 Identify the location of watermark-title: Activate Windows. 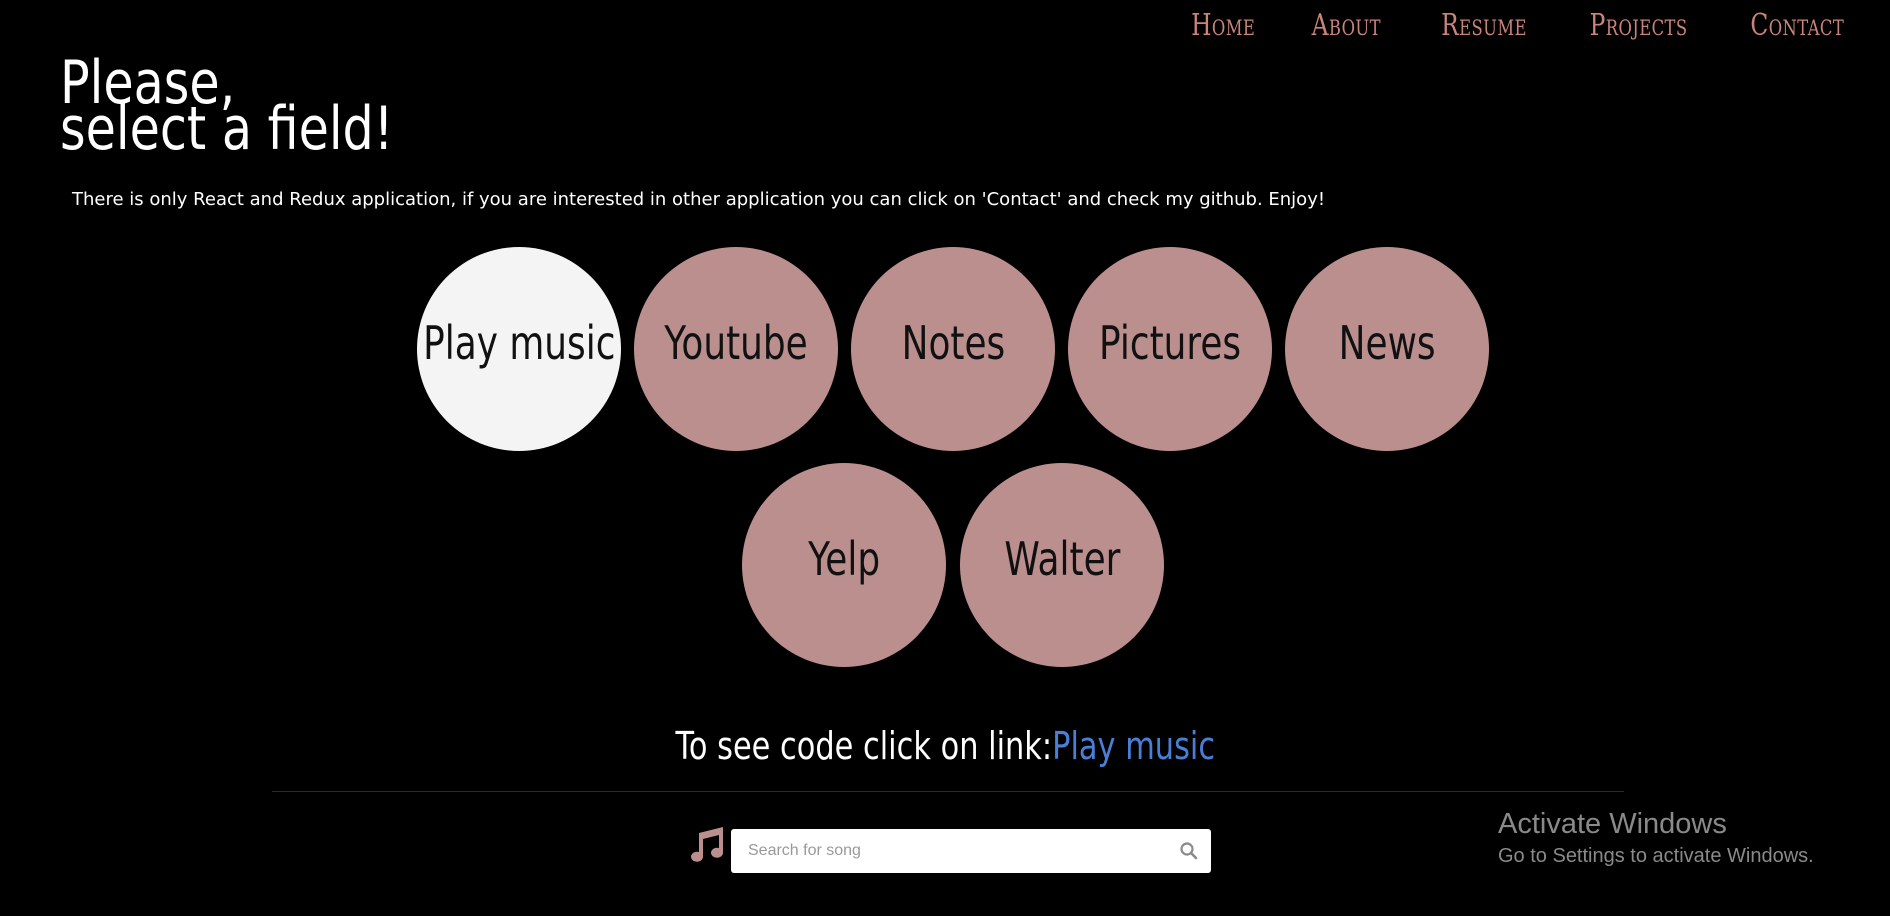
(1612, 824).